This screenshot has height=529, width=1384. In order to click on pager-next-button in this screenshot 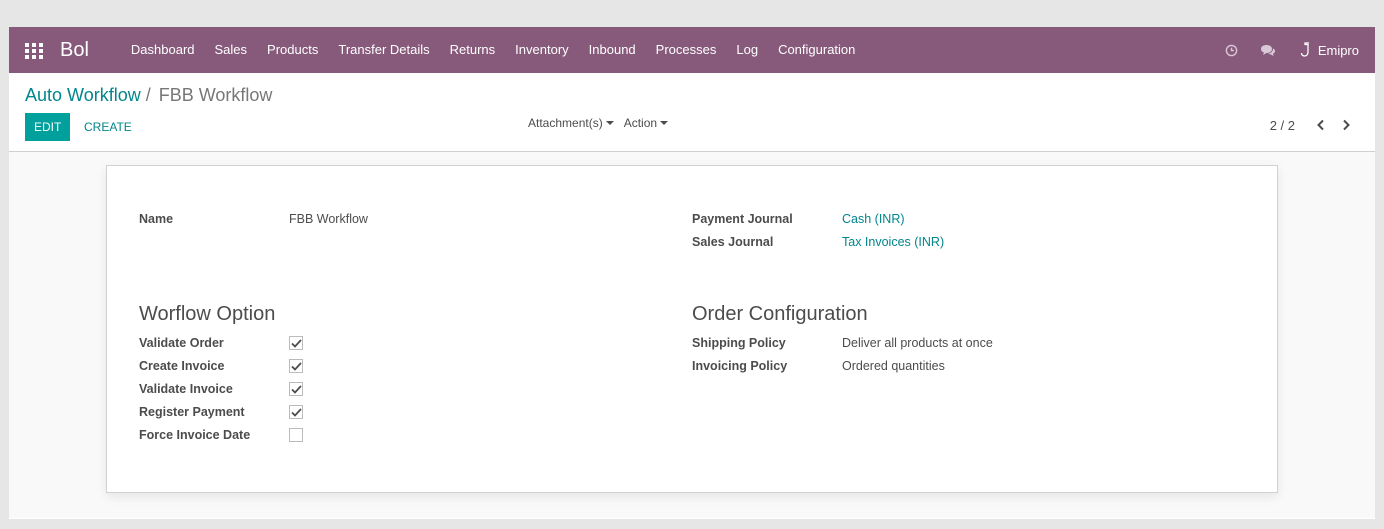, I will do `click(1346, 125)`.